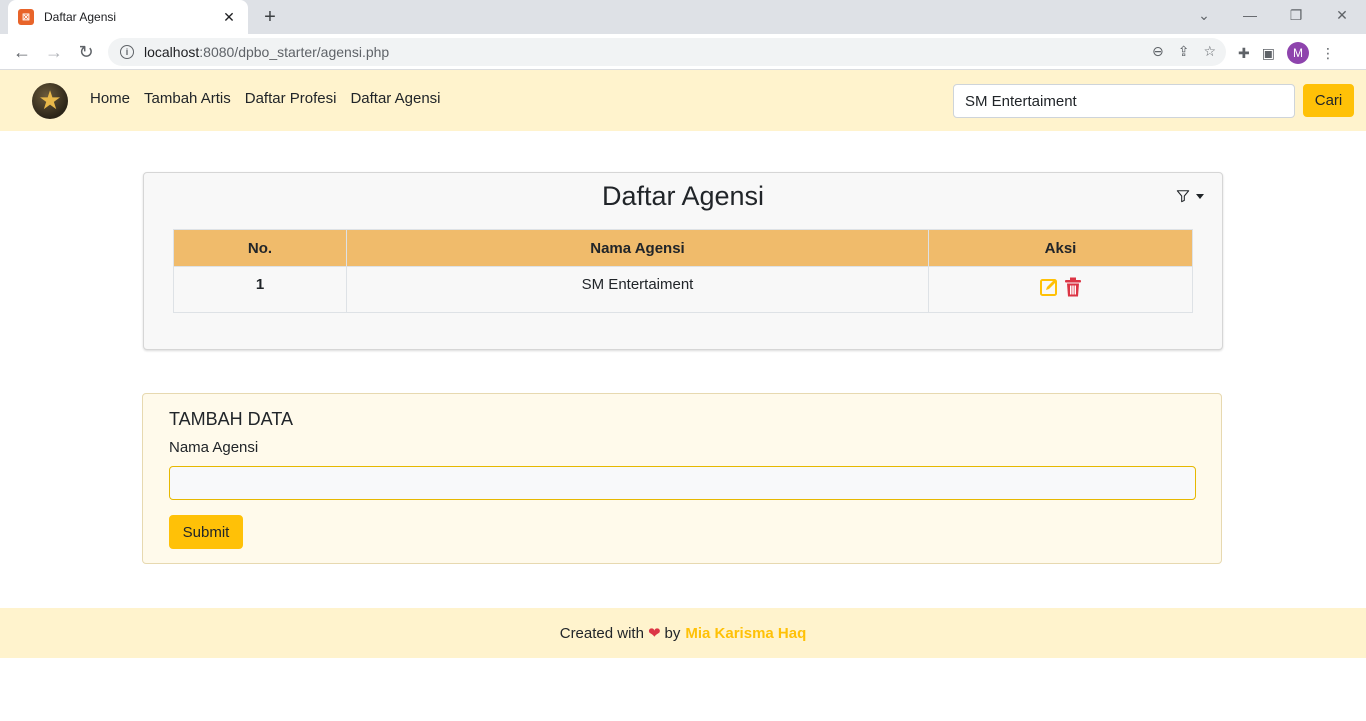 Image resolution: width=1366 pixels, height=721 pixels. I want to click on minimize-icon: —, so click(1250, 15).